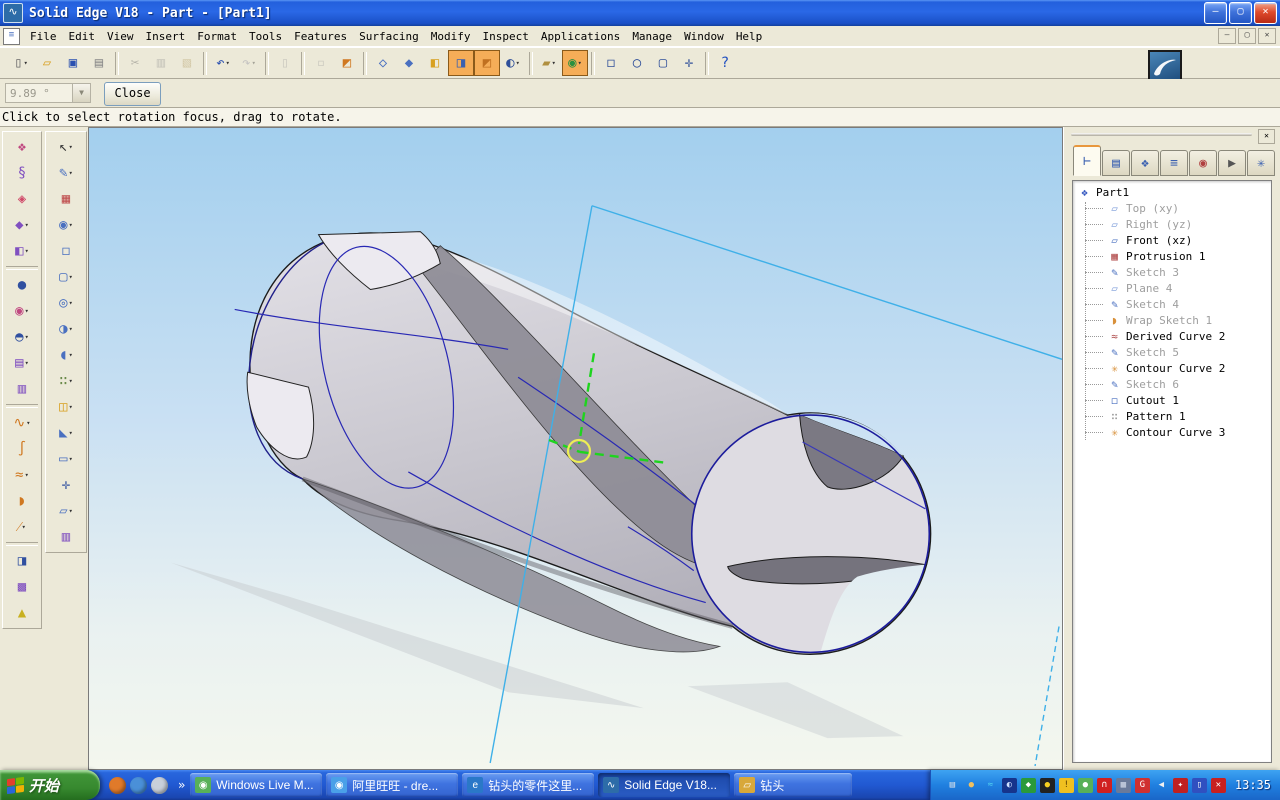 The width and height of the screenshot is (1280, 800). Describe the element at coordinates (1266, 136) in the screenshot. I see `edgebar-close-button: ✕` at that location.